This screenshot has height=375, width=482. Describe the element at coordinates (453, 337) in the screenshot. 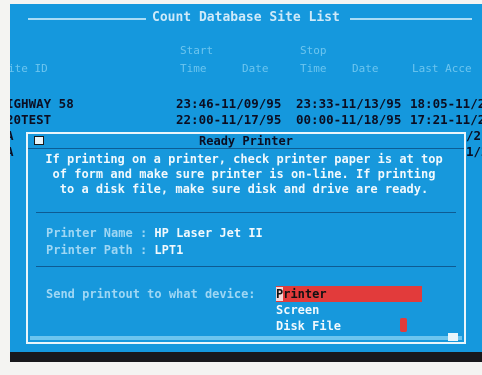

I see `scroll-arrow-icon` at that location.